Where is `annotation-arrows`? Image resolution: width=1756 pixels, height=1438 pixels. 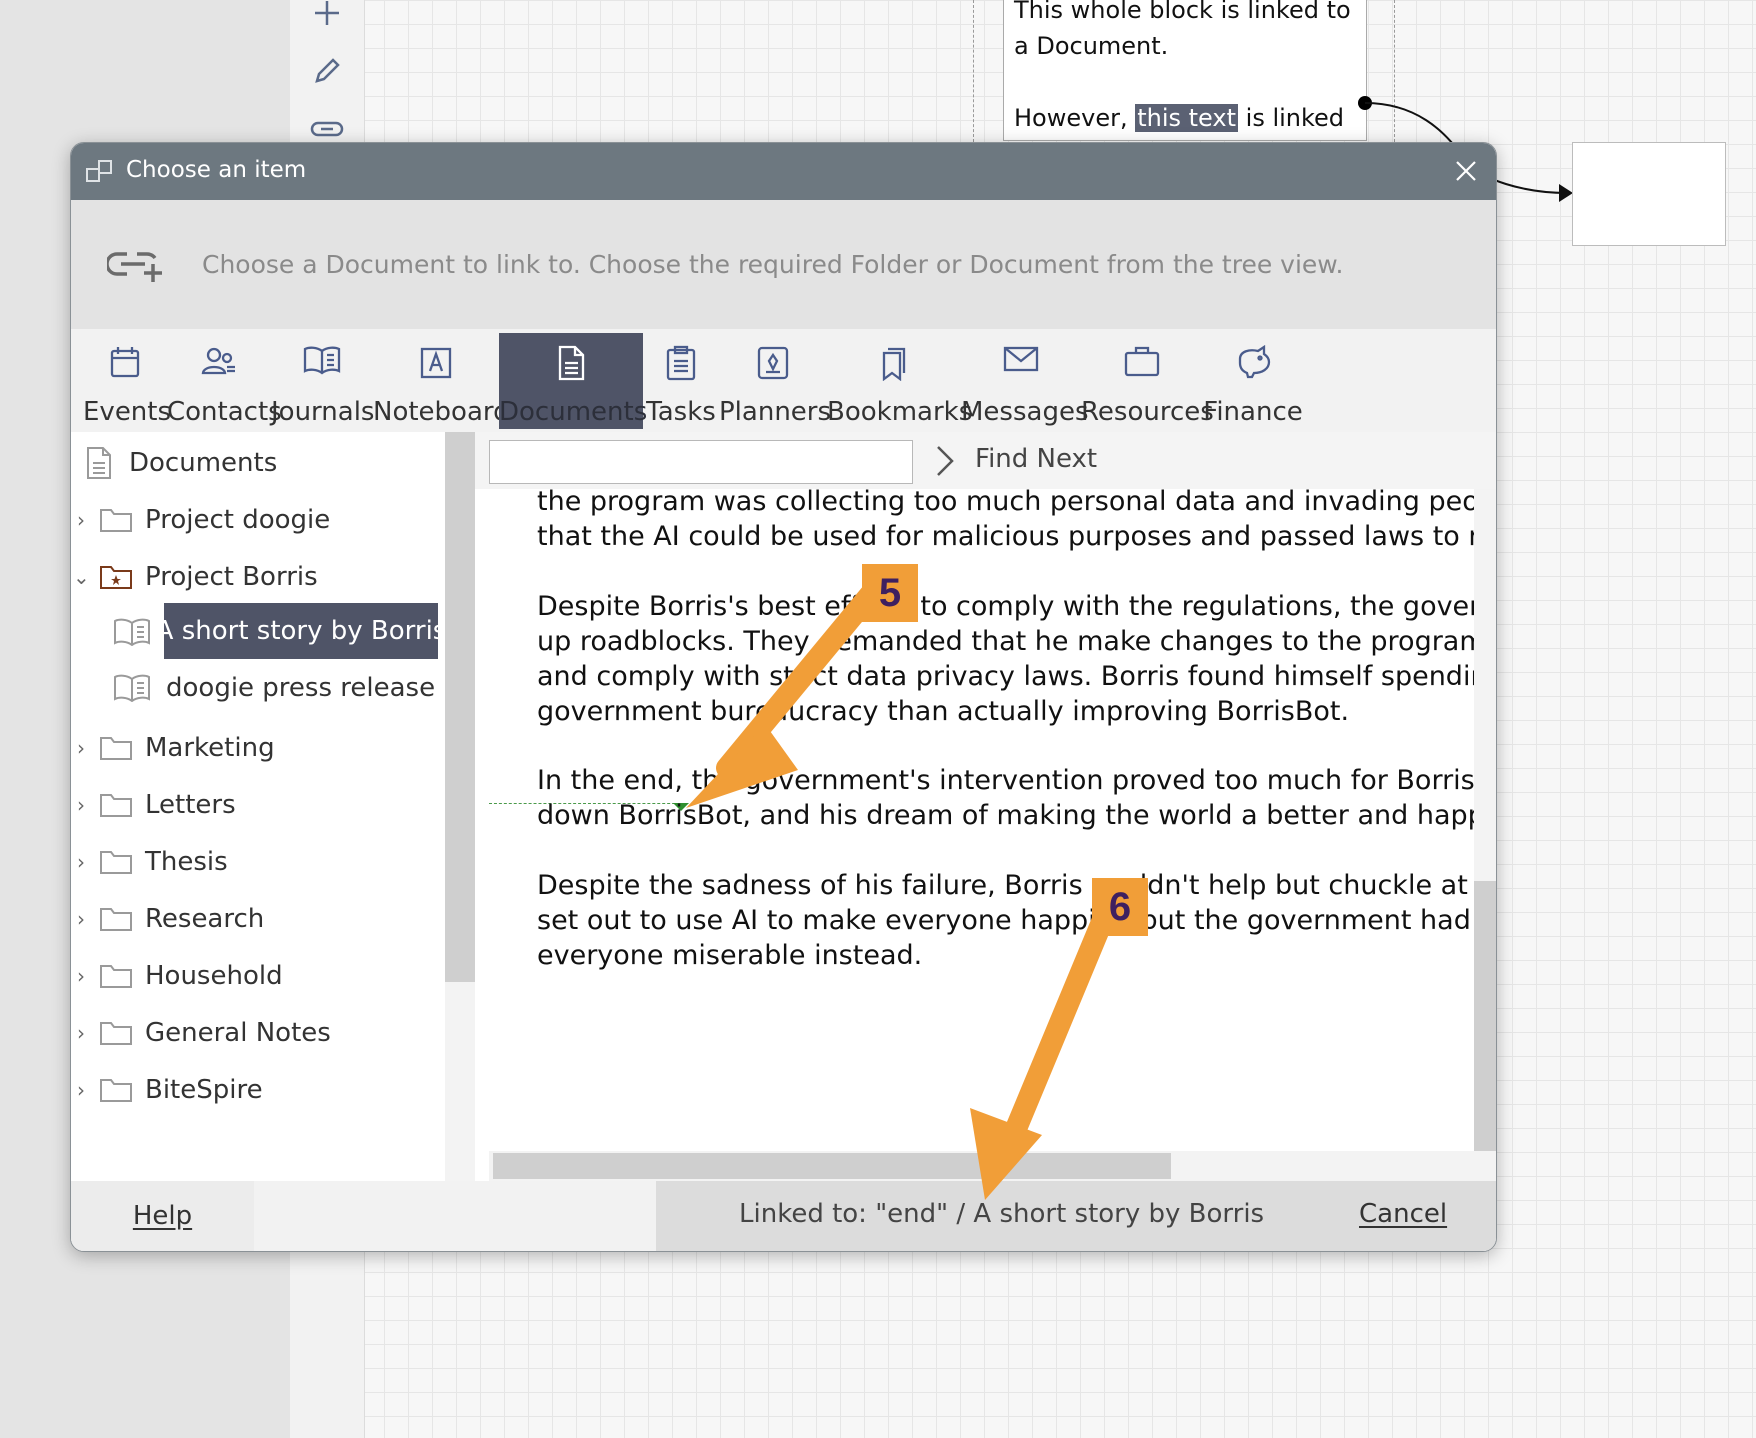
annotation-arrows is located at coordinates (902, 892).